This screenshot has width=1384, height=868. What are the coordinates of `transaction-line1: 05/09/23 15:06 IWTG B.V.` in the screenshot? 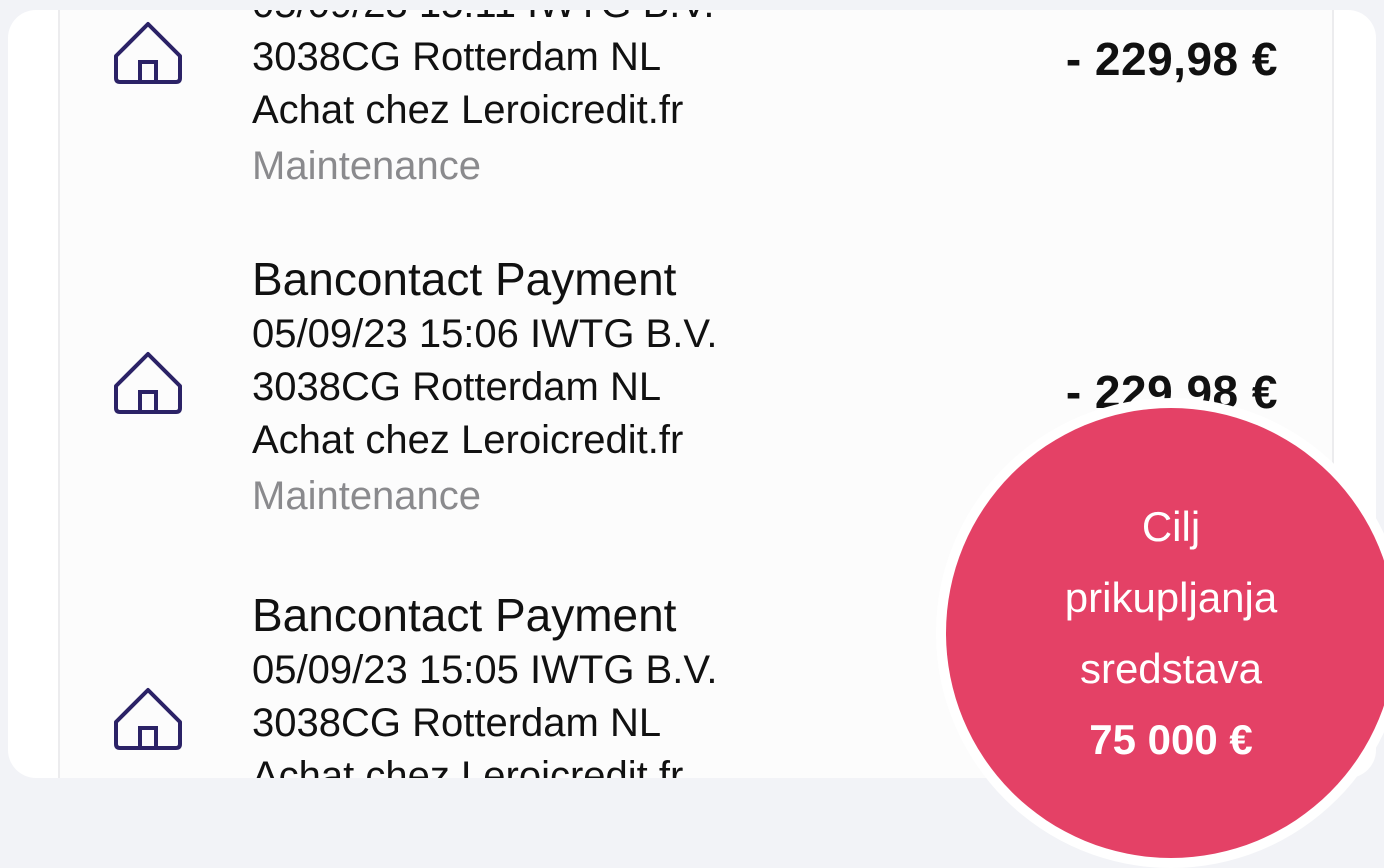 It's located at (485, 334).